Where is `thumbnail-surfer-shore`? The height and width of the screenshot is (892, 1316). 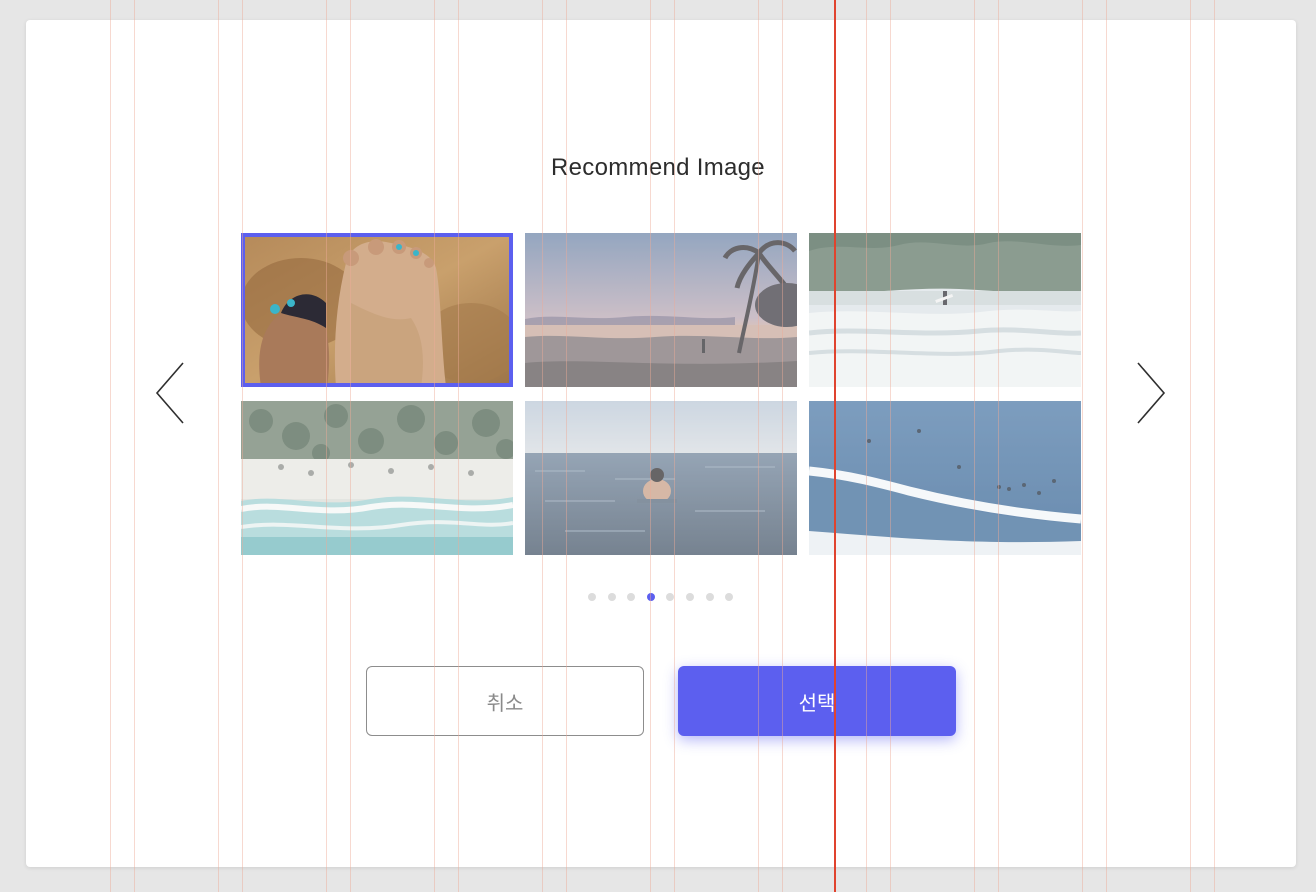
thumbnail-surfer-shore is located at coordinates (945, 310).